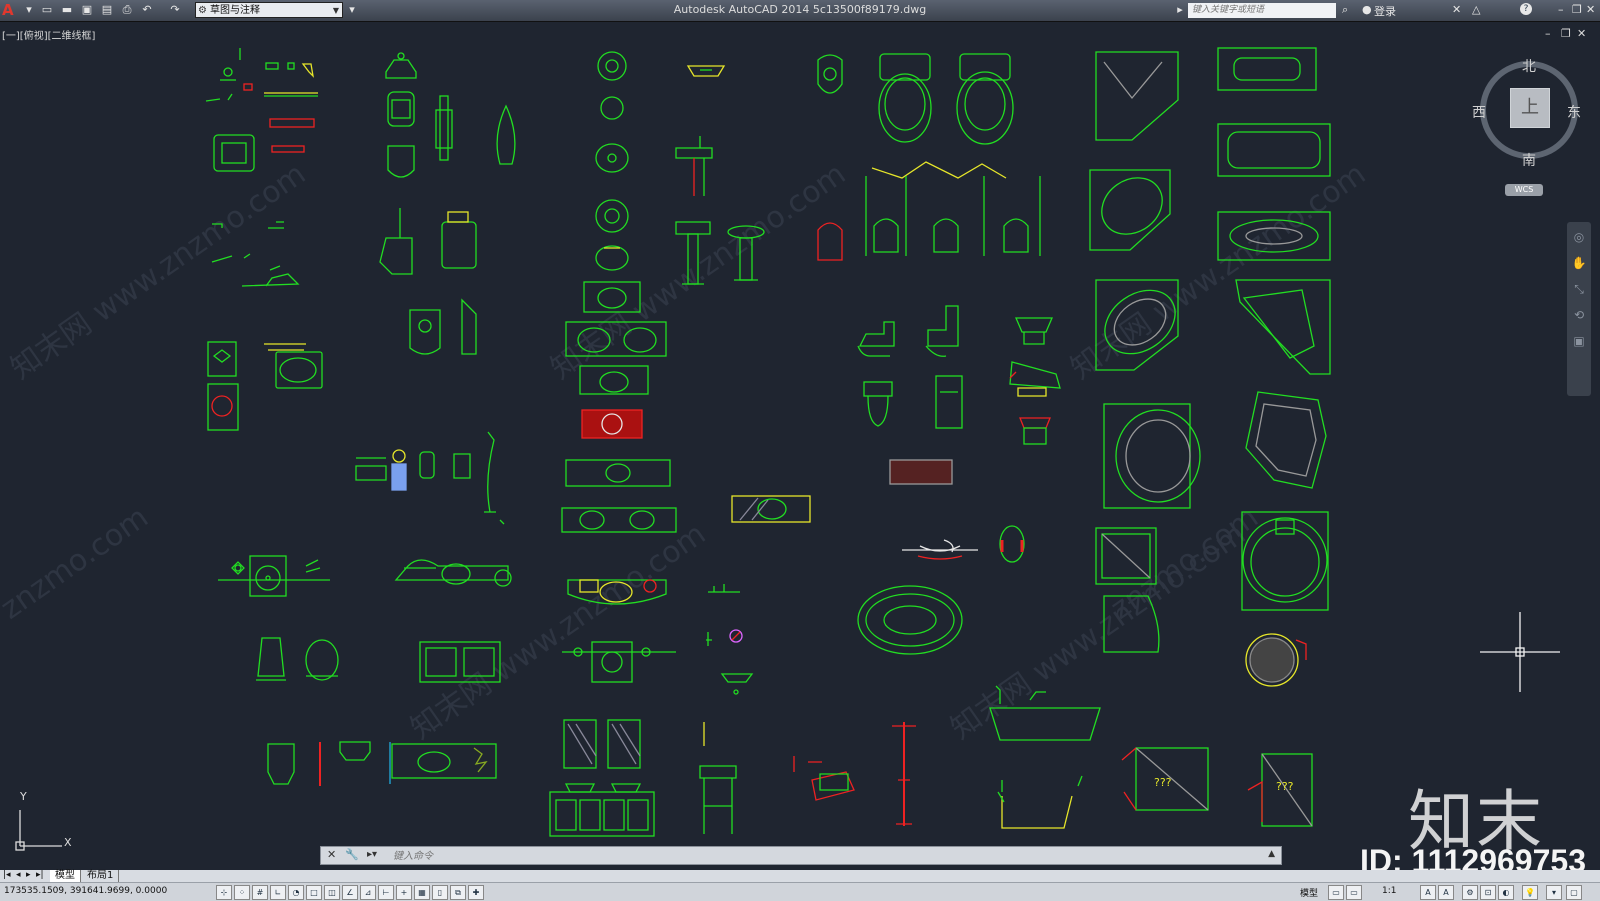  I want to click on expand-search-icon: ▸, so click(1180, 10).